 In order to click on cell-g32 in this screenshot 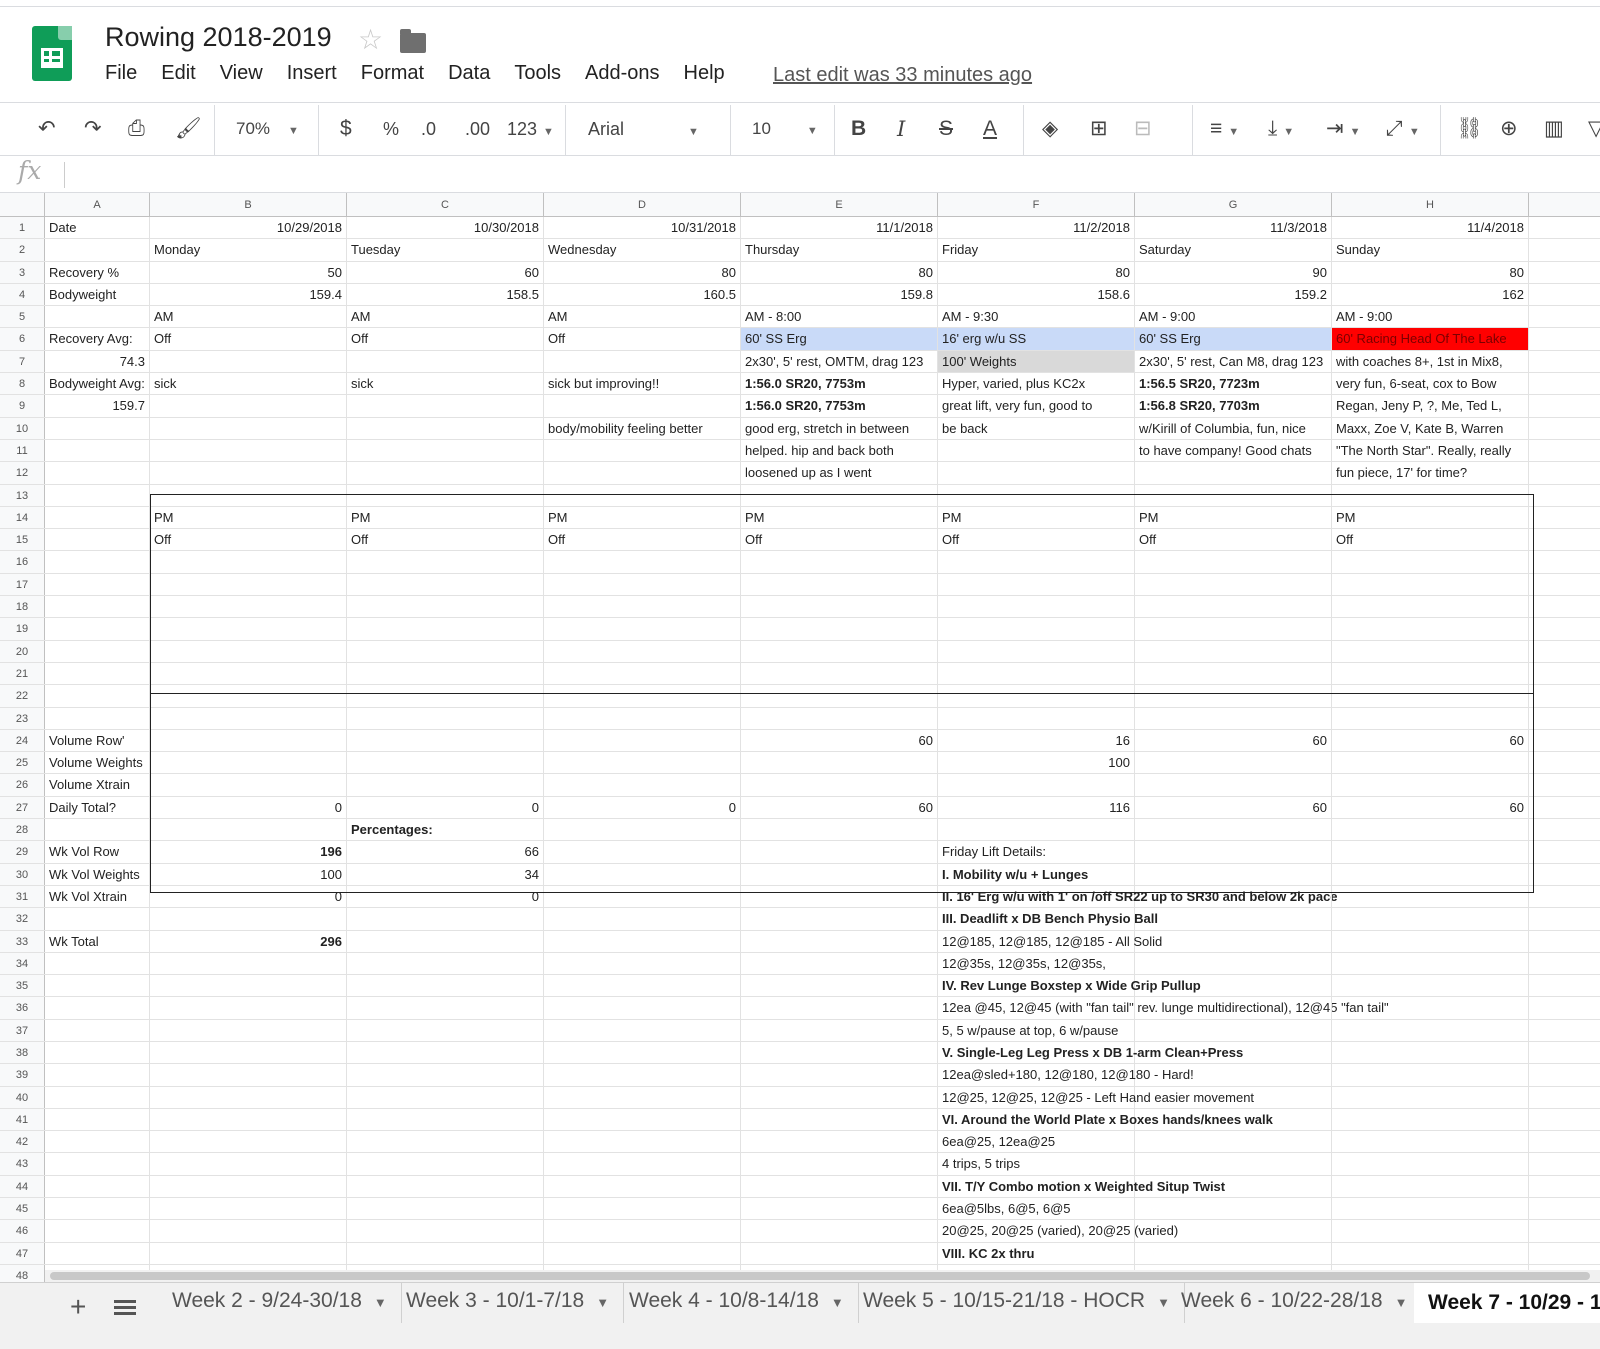, I will do `click(1233, 919)`.